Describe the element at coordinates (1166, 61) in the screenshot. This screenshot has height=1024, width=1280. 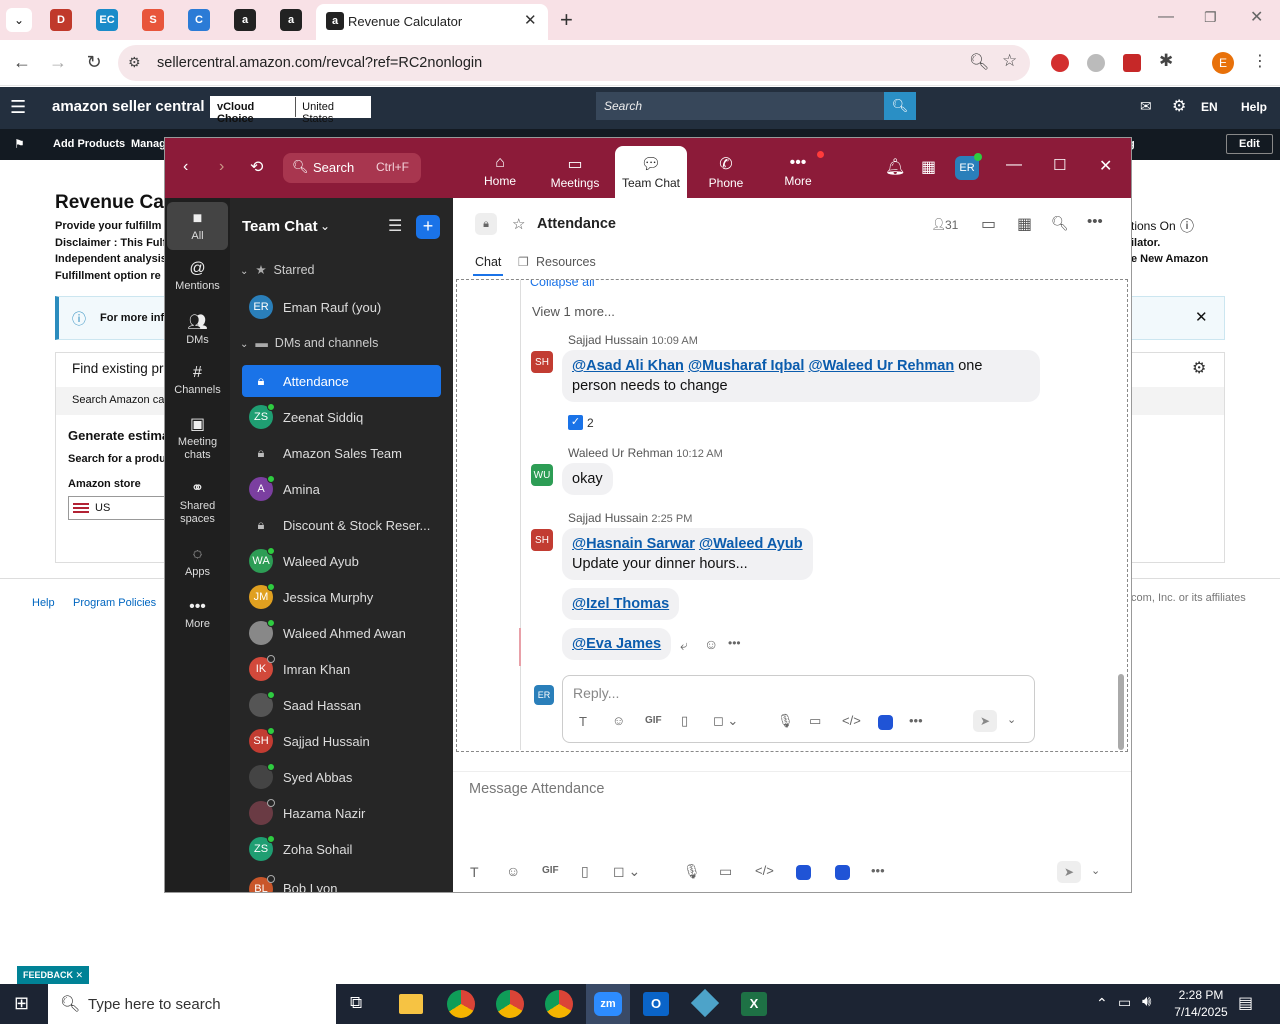
I see `extensions-puzzle-icon: ✱` at that location.